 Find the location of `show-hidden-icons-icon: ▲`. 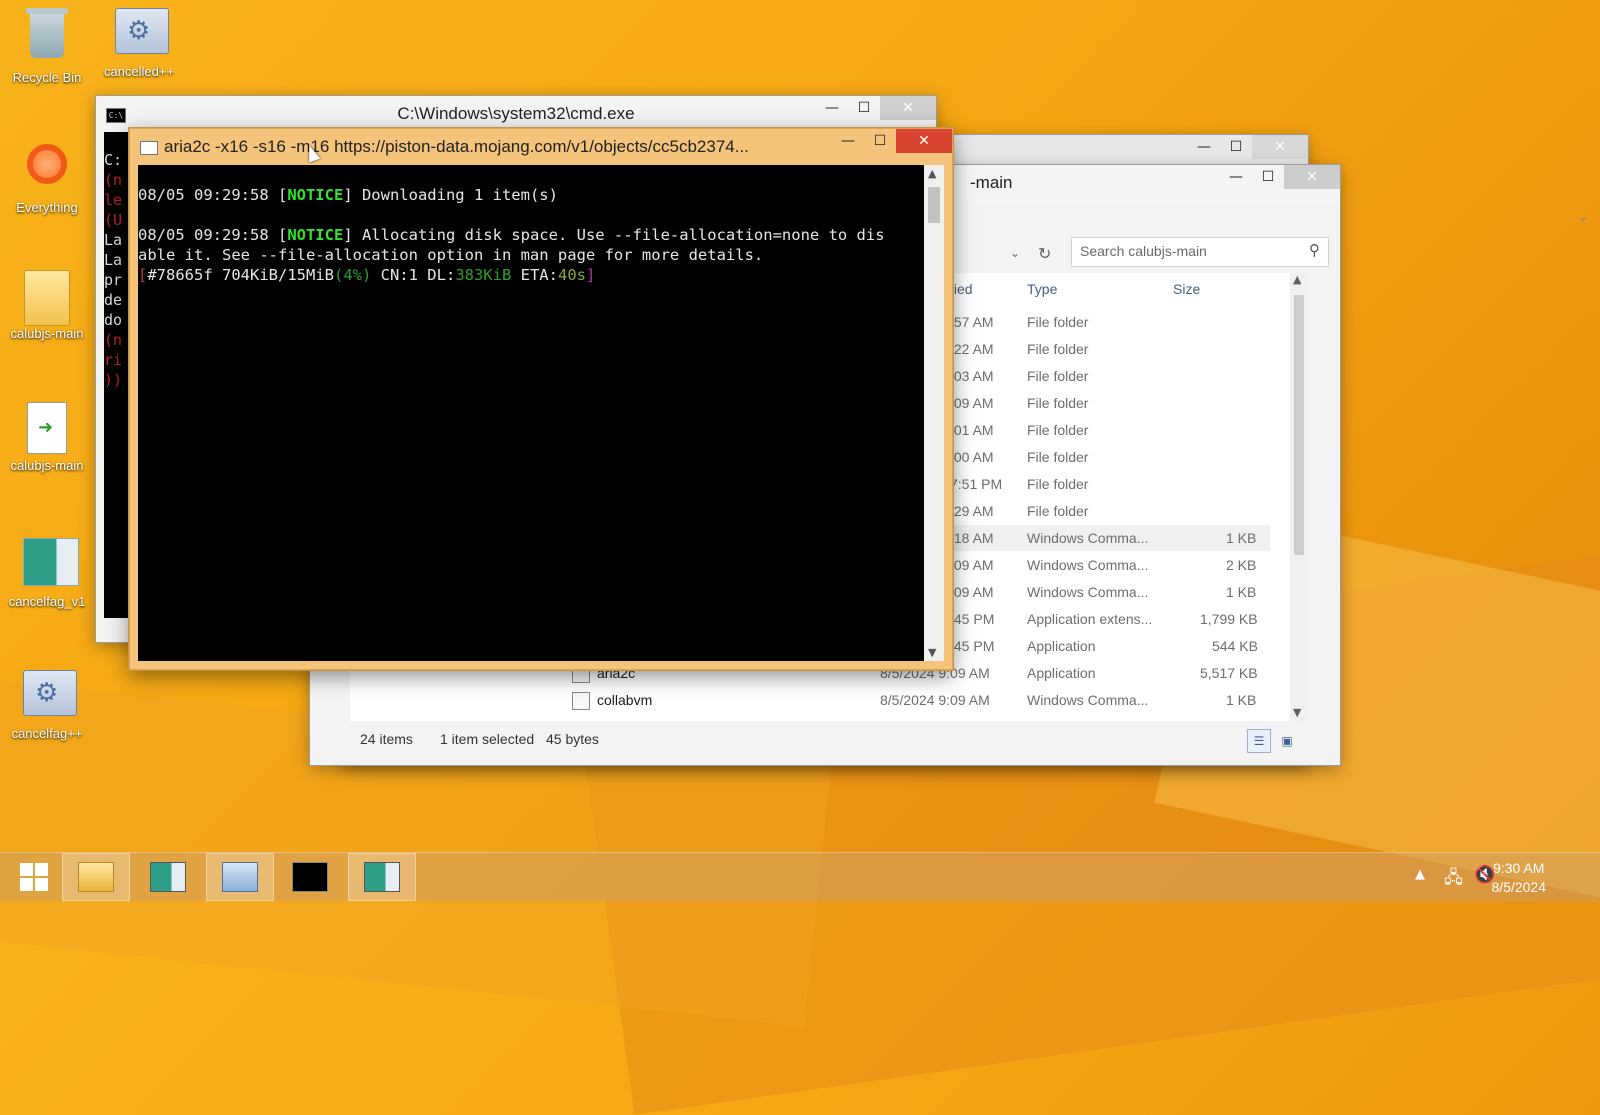

show-hidden-icons-icon: ▲ is located at coordinates (1420, 891).